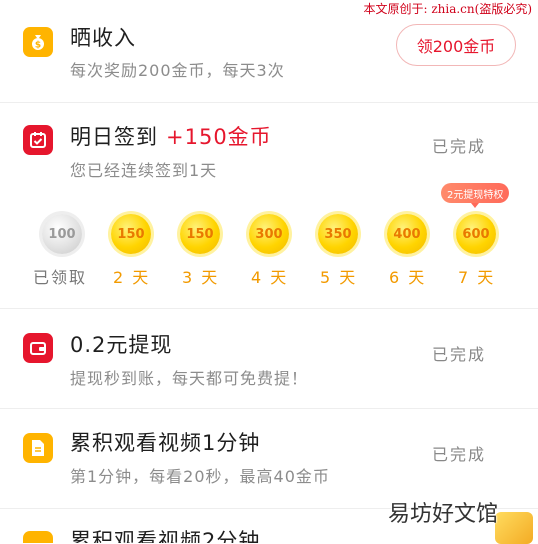 This screenshot has height=544, width=538. I want to click on coin-day-6: 400, so click(407, 234).